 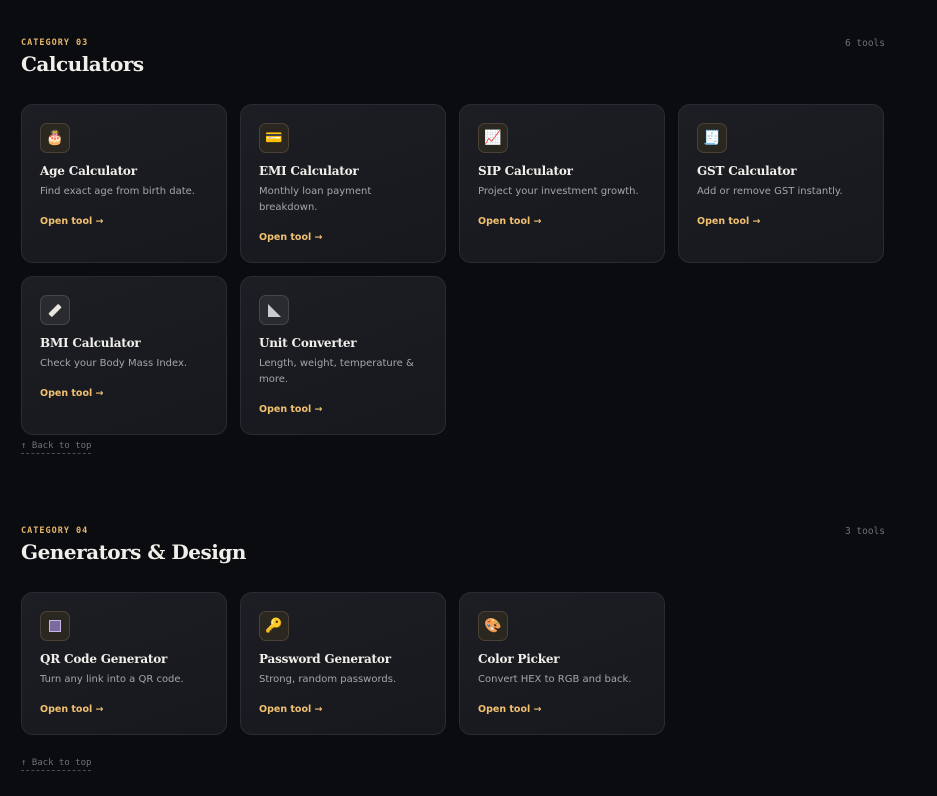 I want to click on credit-card-icon: 💳, so click(x=274, y=138).